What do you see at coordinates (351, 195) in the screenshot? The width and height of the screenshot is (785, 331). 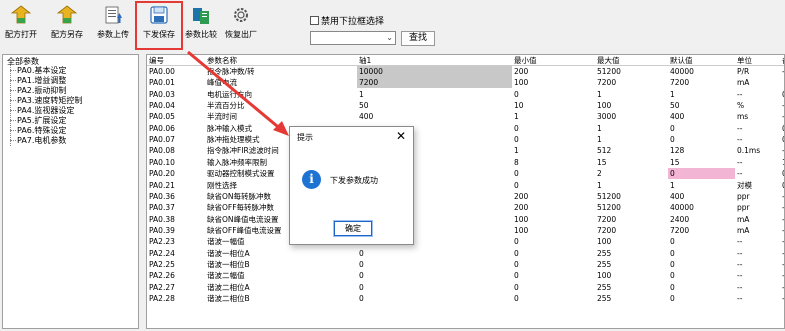 I see `dialog-body: i 下发参数成功 确定` at bounding box center [351, 195].